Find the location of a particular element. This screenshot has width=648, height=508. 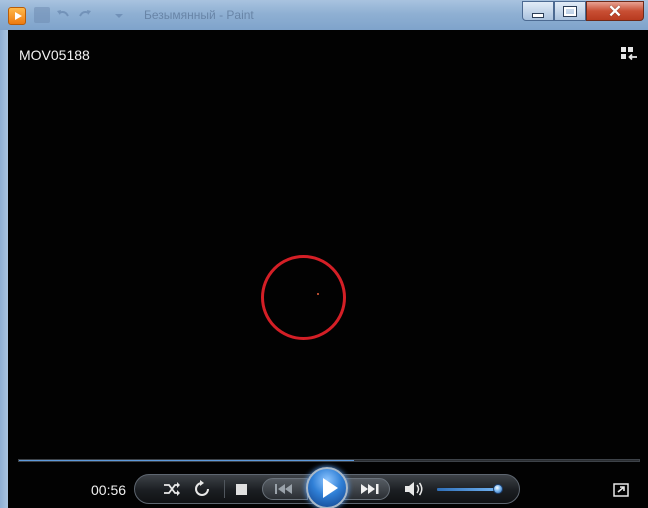

close-button: ✕ is located at coordinates (615, 11).